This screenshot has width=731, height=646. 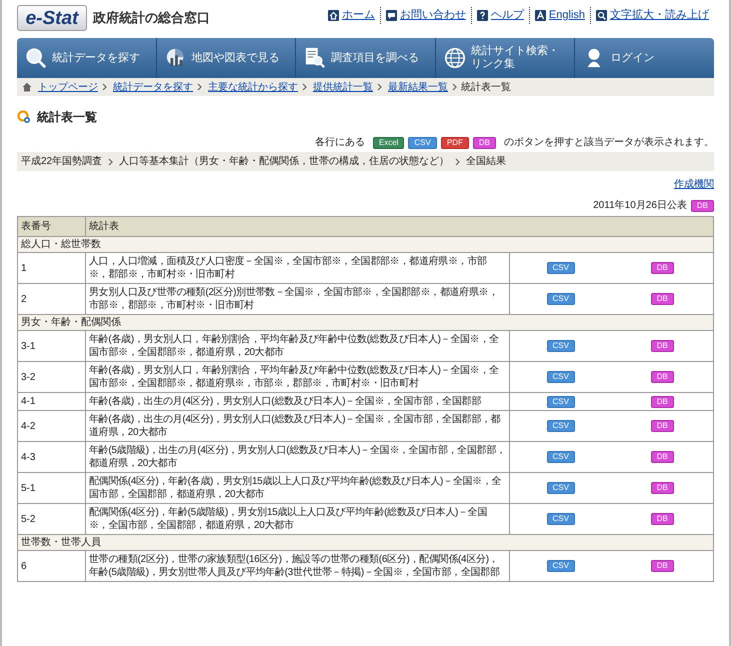 What do you see at coordinates (52, 18) in the screenshot?
I see `logo: e-Stat` at bounding box center [52, 18].